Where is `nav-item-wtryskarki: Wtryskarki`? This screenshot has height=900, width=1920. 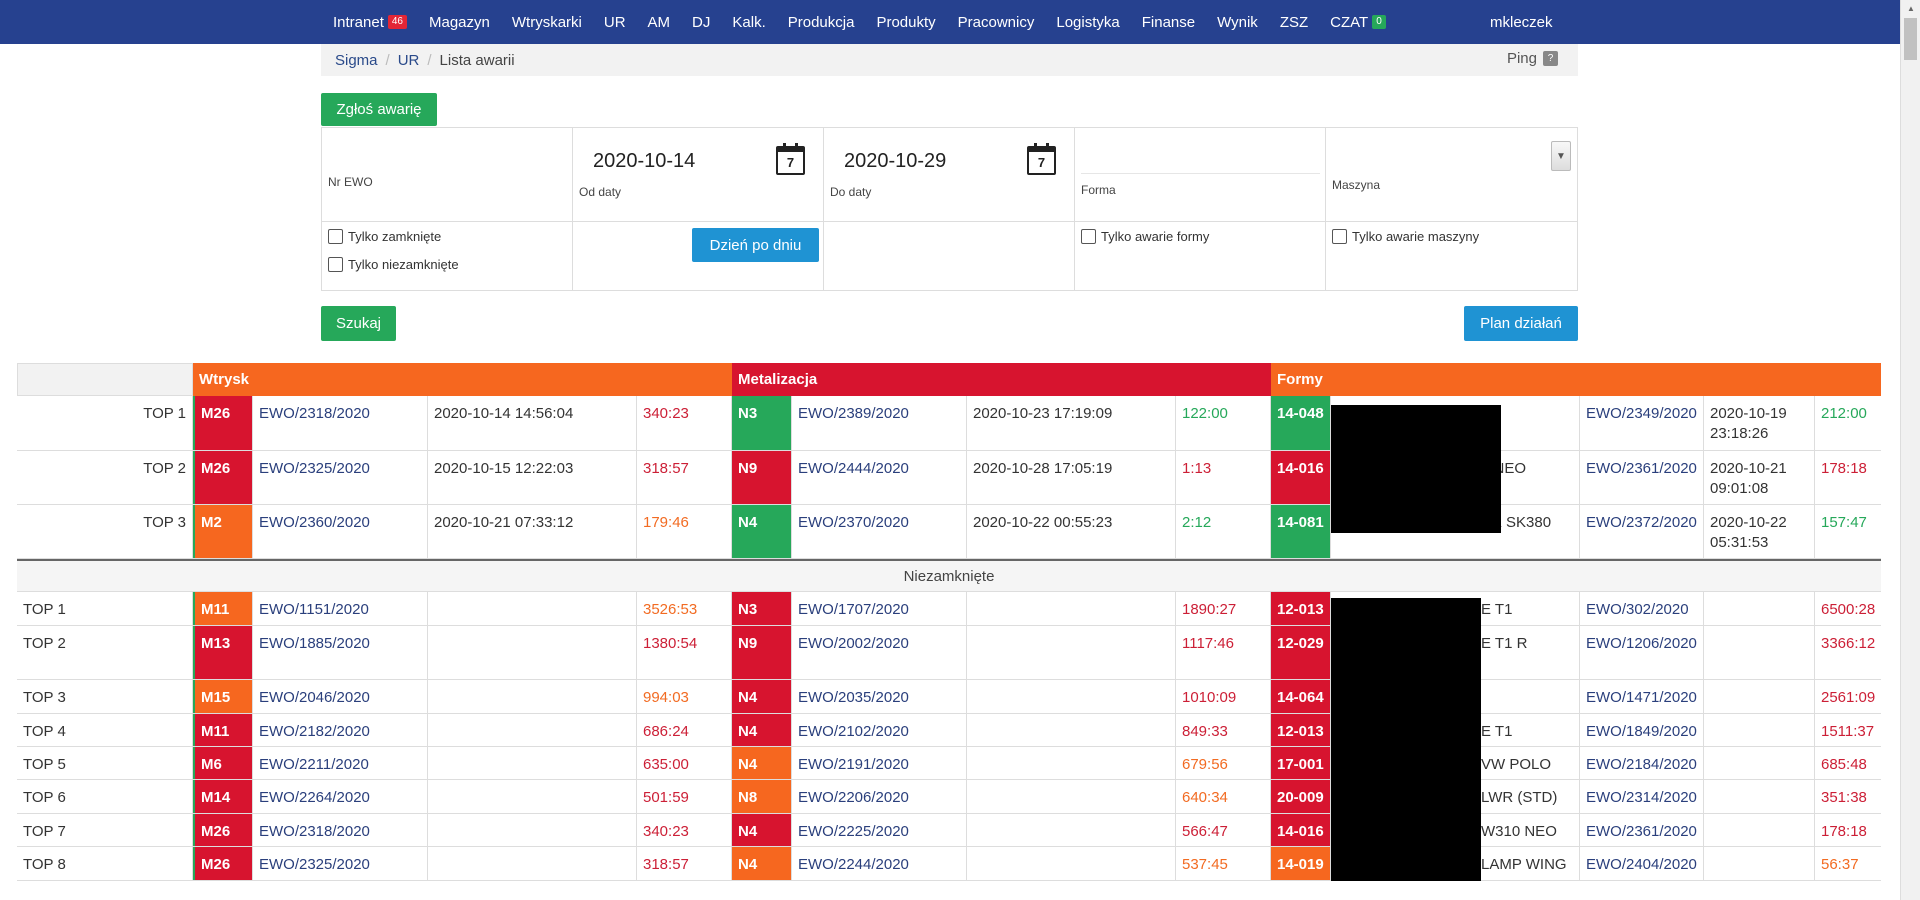 nav-item-wtryskarki: Wtryskarki is located at coordinates (547, 22).